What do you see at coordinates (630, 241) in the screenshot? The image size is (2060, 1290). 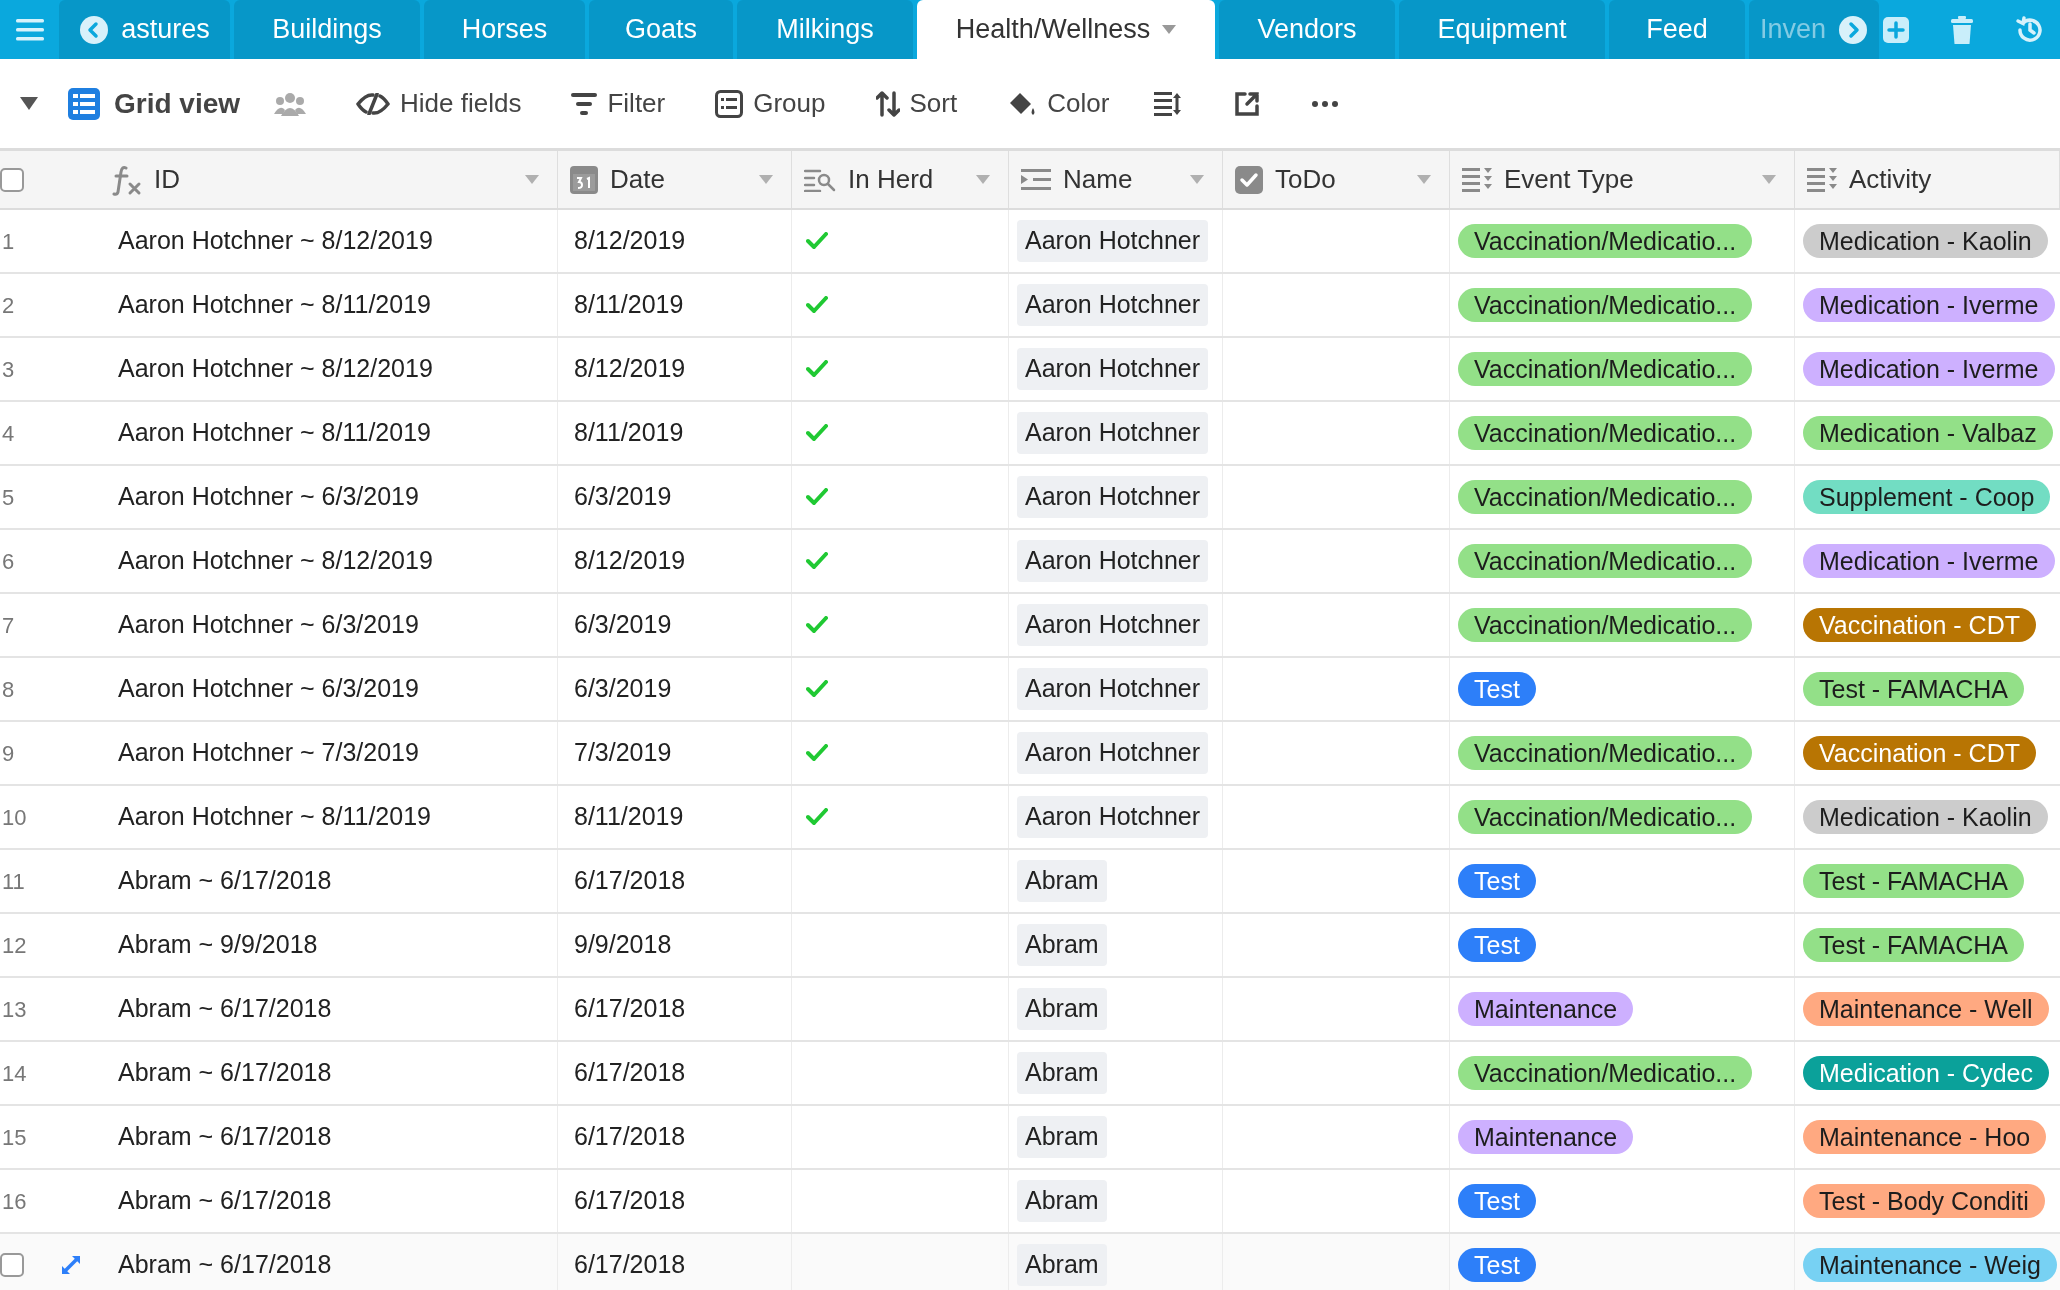 I see `table-cell-text: 8/12/2019` at bounding box center [630, 241].